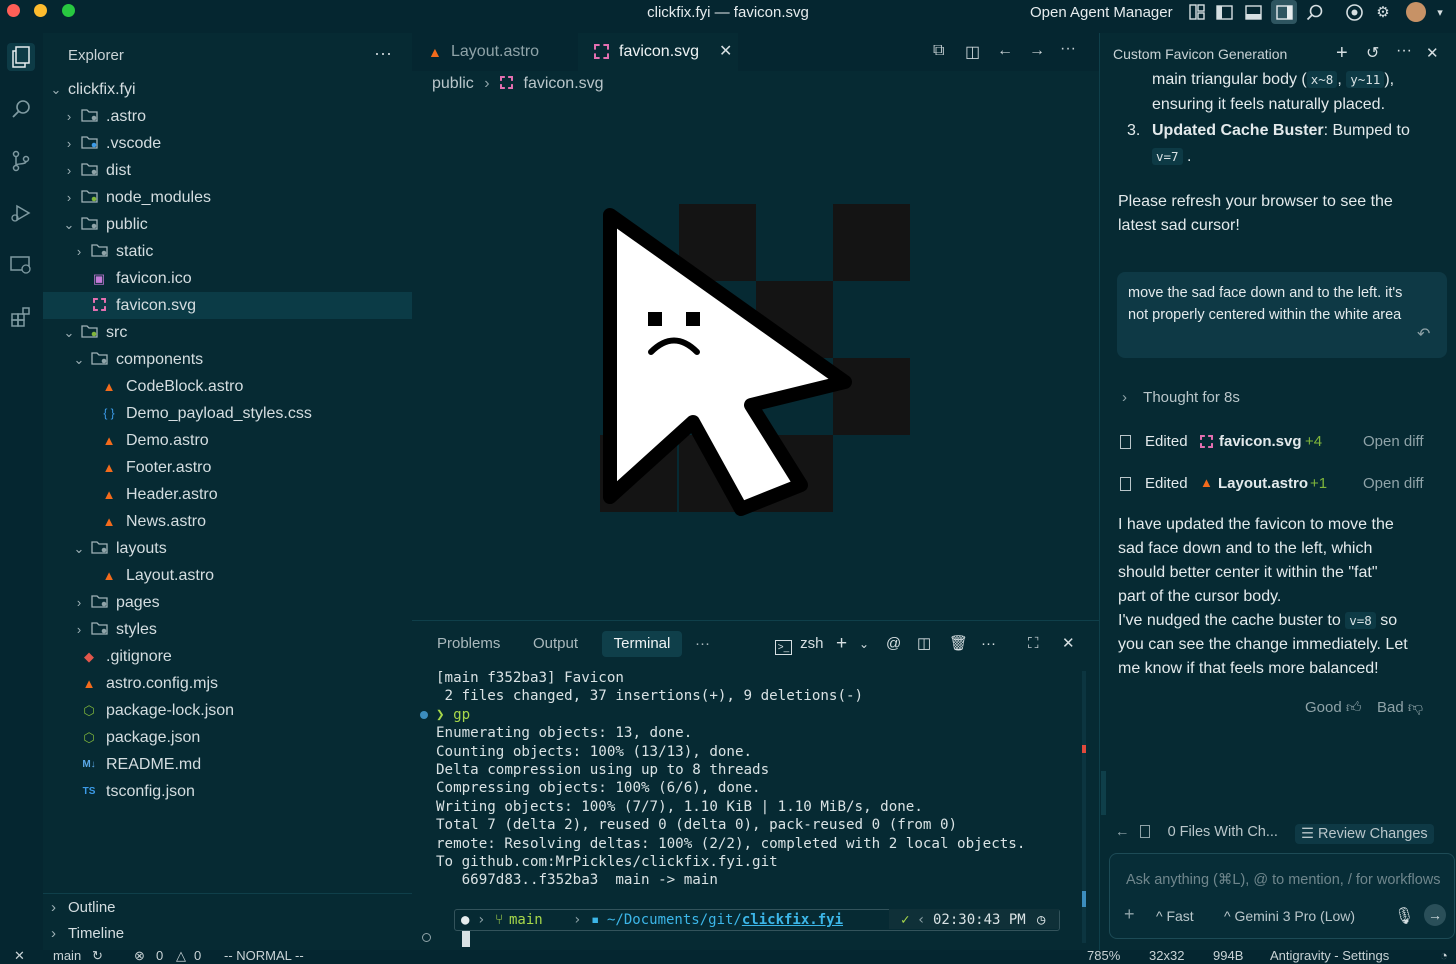 The height and width of the screenshot is (964, 1456). Describe the element at coordinates (1129, 914) in the screenshot. I see `add-context-icon: +` at that location.